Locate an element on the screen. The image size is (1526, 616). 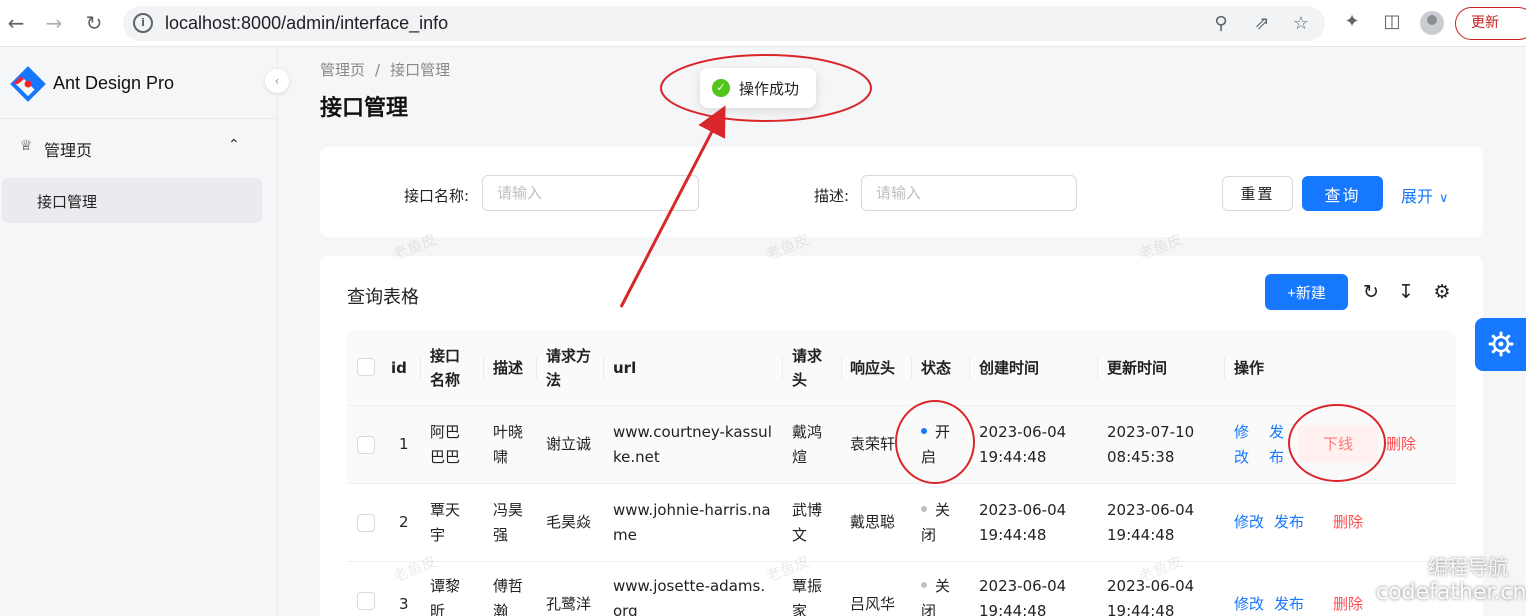
sidebar-group-admin: ♕ 管理页 ⌃ is located at coordinates (135, 147).